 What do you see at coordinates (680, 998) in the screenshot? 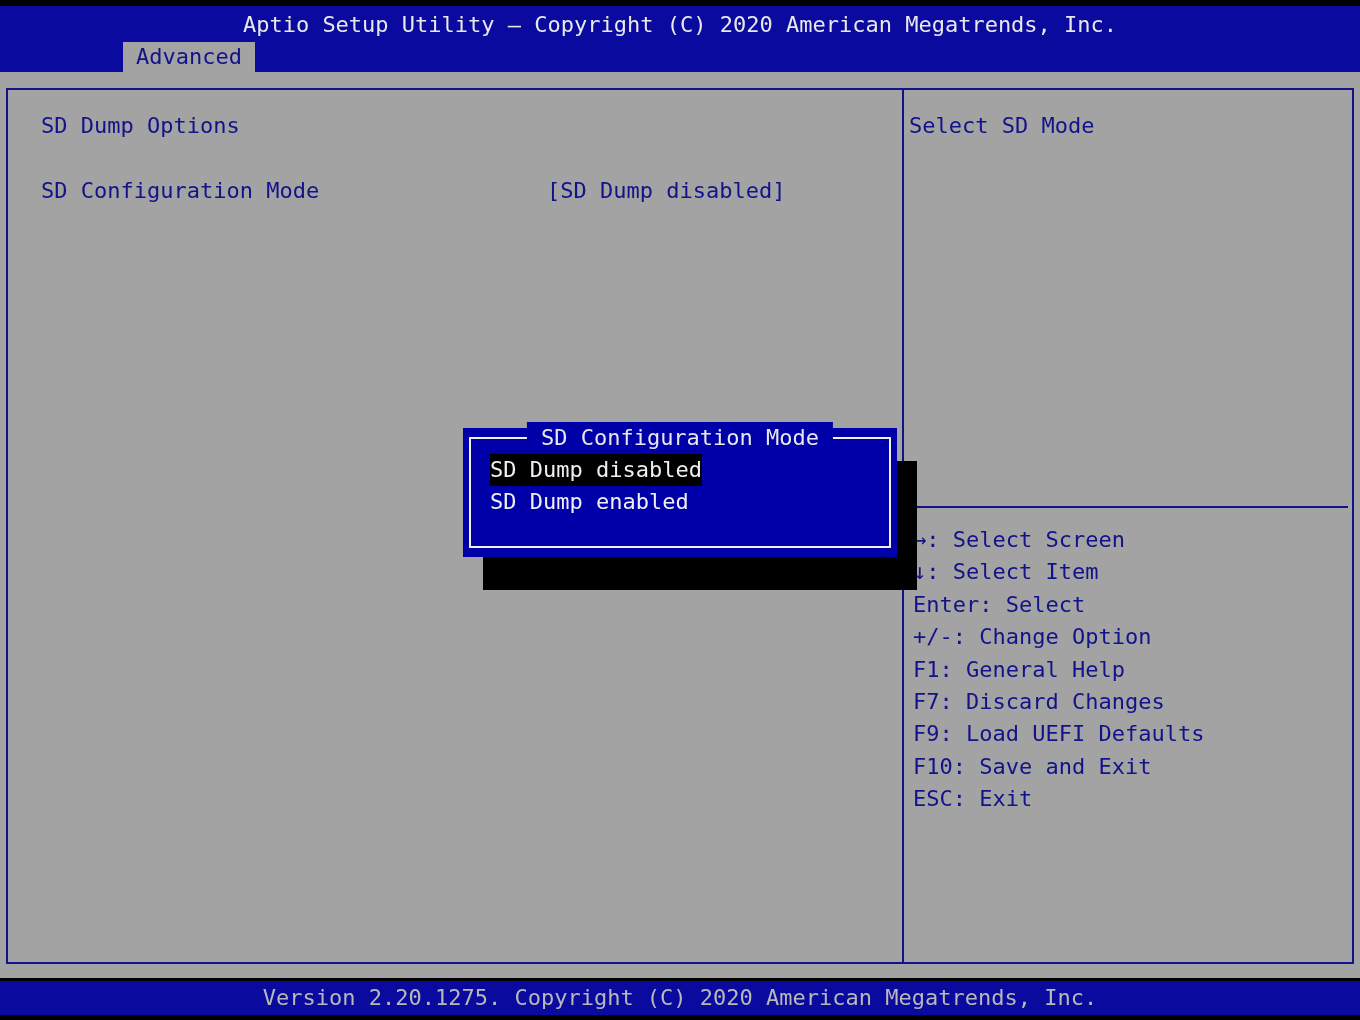
I see `version-footer: Version 2.20.1275. Copyright (C) 2020 American Megatrends, Inc.` at bounding box center [680, 998].